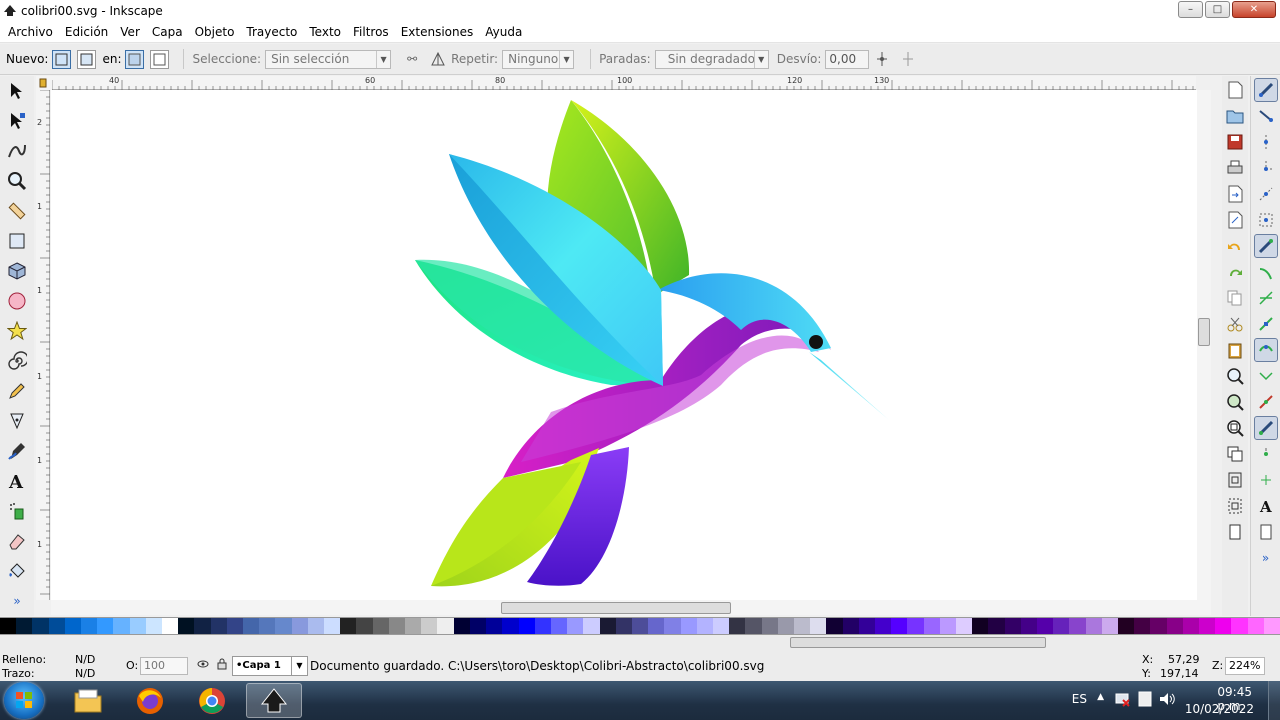 The image size is (1280, 720). Describe the element at coordinates (1266, 376) in the screenshot. I see `snap-midpoints-icon` at that location.